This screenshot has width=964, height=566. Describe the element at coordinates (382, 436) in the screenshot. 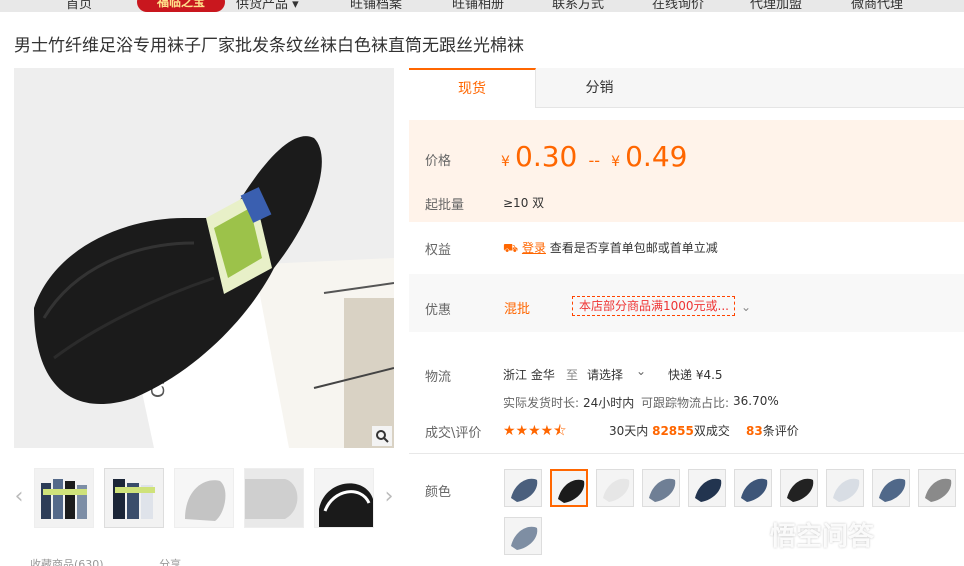

I see `zoom-icon` at that location.